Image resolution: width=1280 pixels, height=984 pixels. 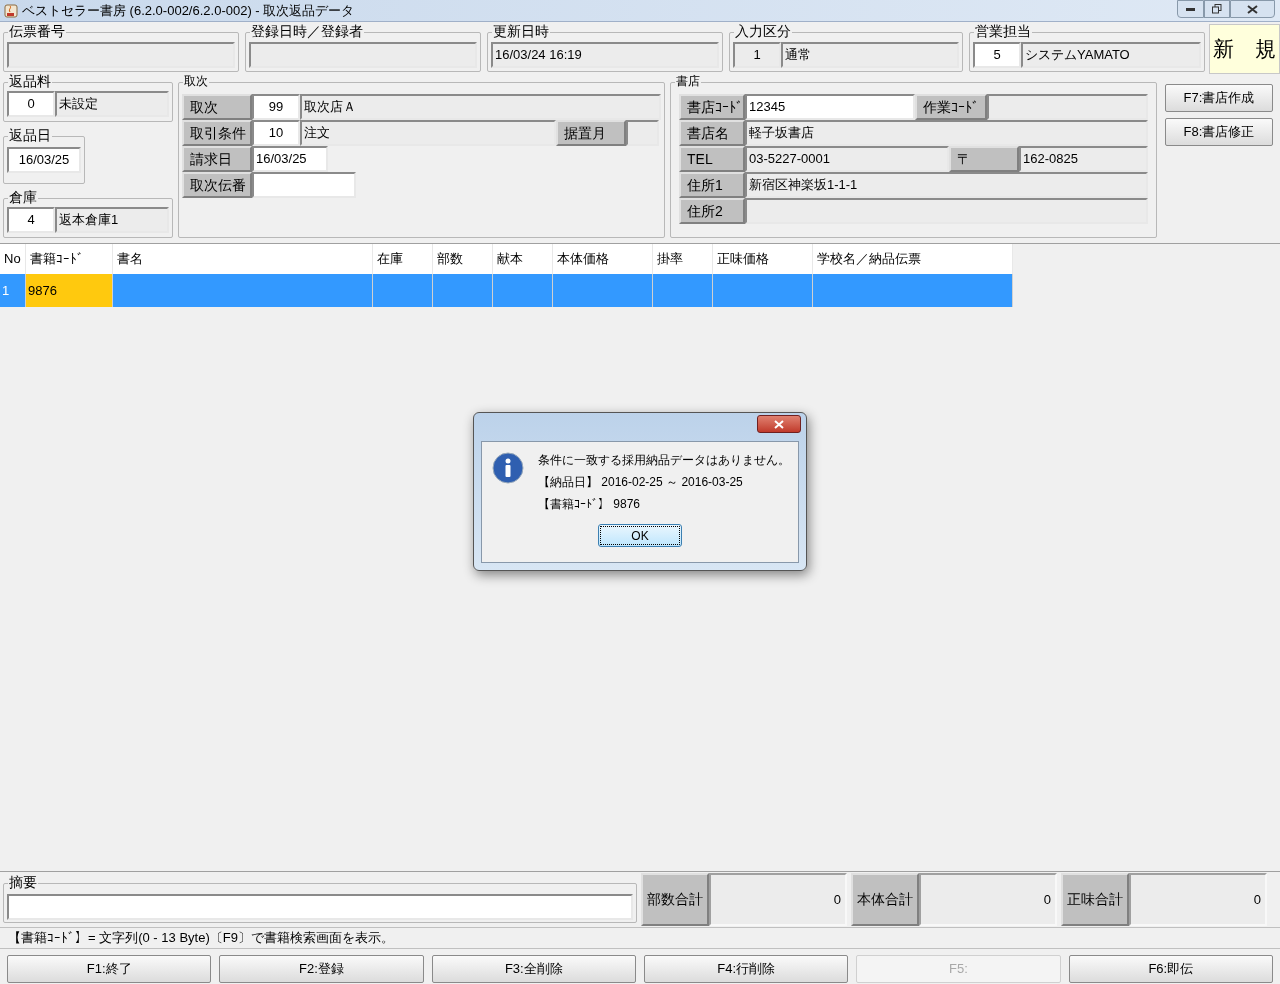 I want to click on code-field: 0, so click(x=31, y=104).